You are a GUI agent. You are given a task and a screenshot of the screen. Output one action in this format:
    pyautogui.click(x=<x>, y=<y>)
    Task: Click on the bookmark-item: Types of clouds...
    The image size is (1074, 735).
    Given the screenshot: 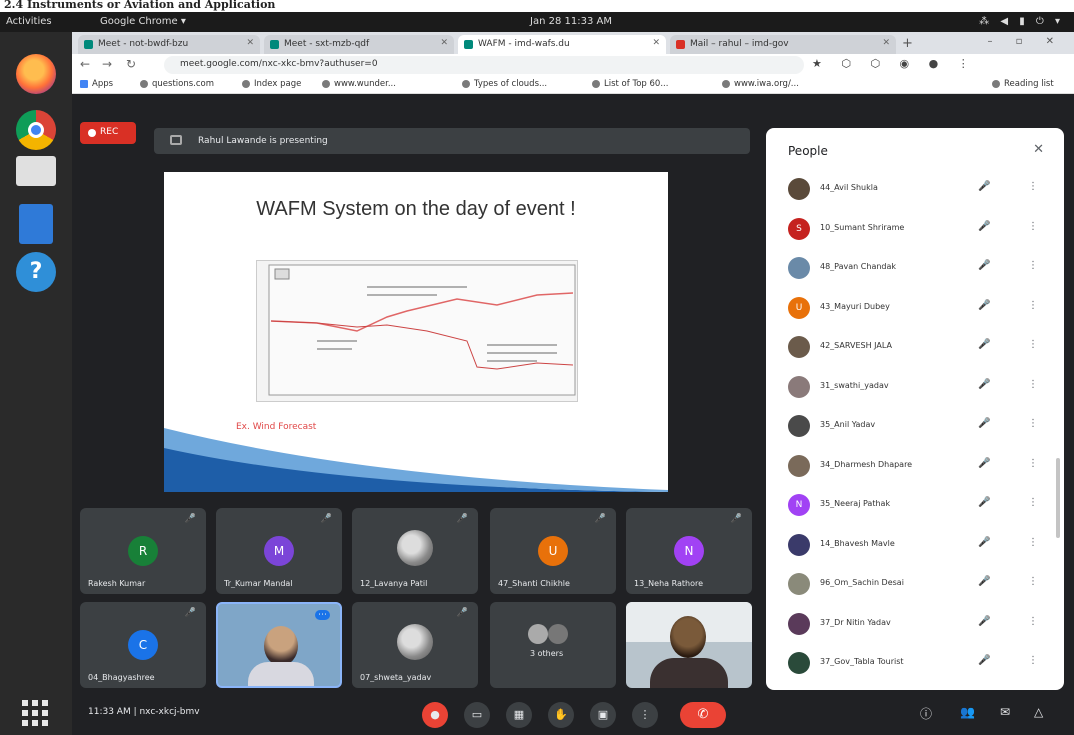 What is the action you would take?
    pyautogui.click(x=504, y=84)
    